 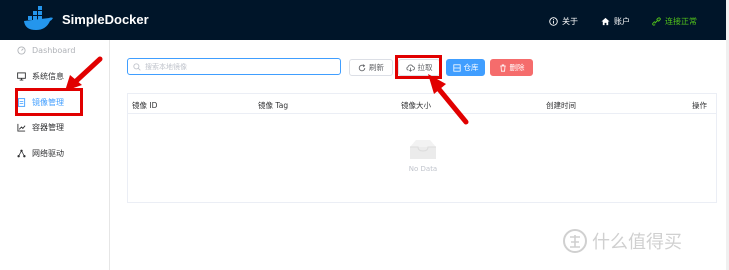 What do you see at coordinates (21, 127) in the screenshot?
I see `chart-icon` at bounding box center [21, 127].